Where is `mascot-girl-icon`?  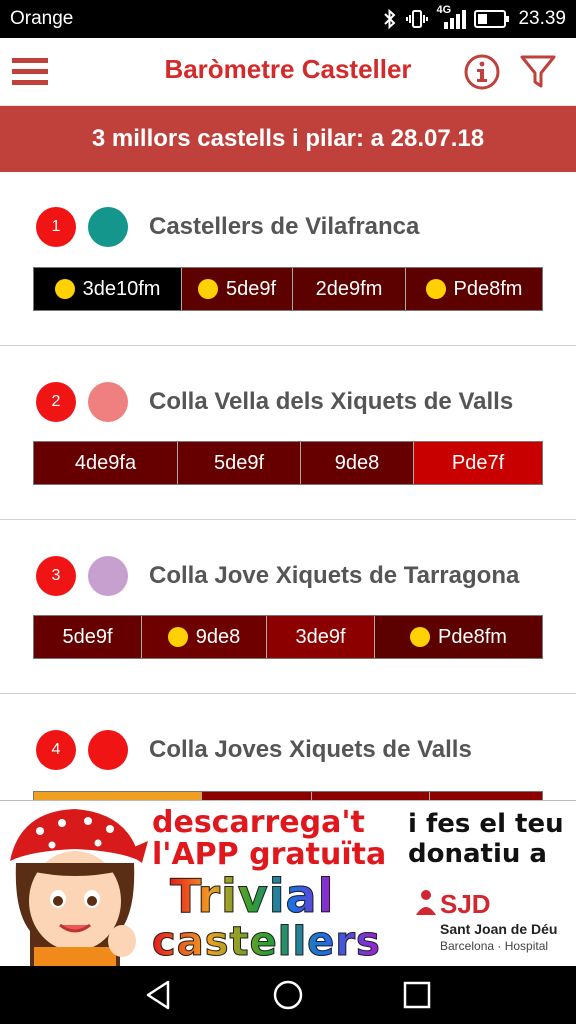 mascot-girl-icon is located at coordinates (79, 887).